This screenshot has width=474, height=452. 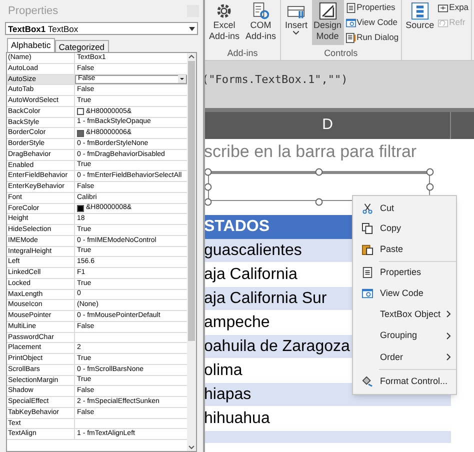 I want to click on scroll-down-icon, so click(x=191, y=447).